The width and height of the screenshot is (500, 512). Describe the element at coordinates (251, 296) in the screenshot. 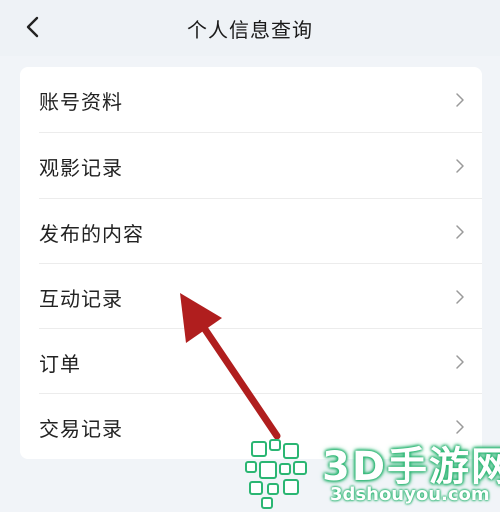

I see `menu-item-interaction-history: 互动记录` at that location.